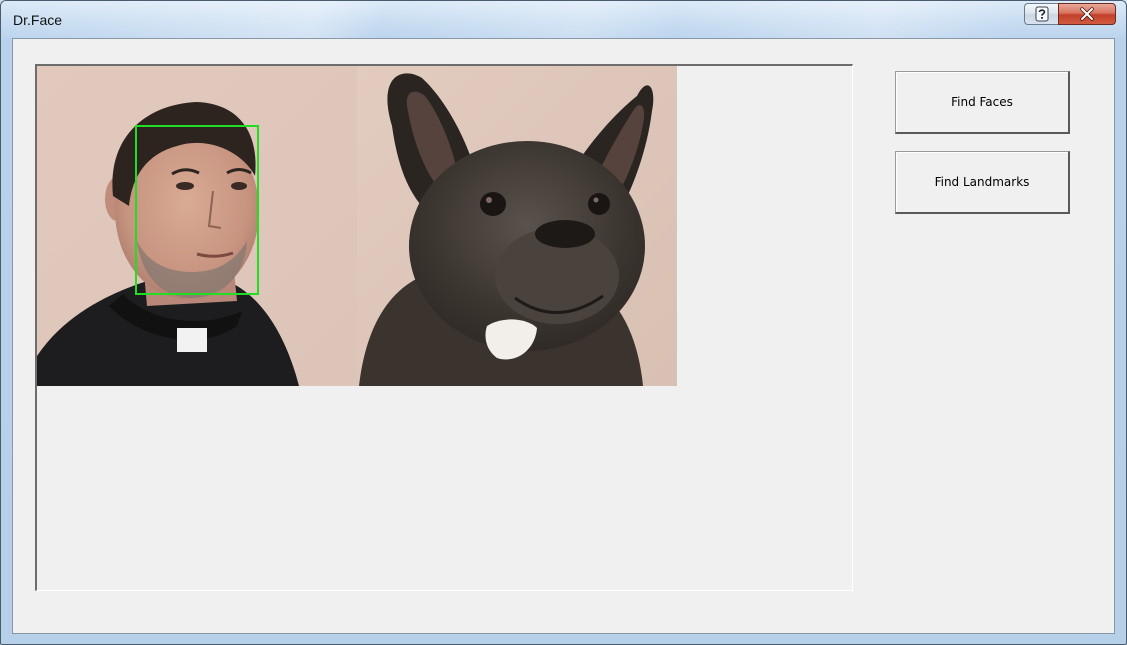 The width and height of the screenshot is (1127, 645). I want to click on help-icon, so click(1041, 14).